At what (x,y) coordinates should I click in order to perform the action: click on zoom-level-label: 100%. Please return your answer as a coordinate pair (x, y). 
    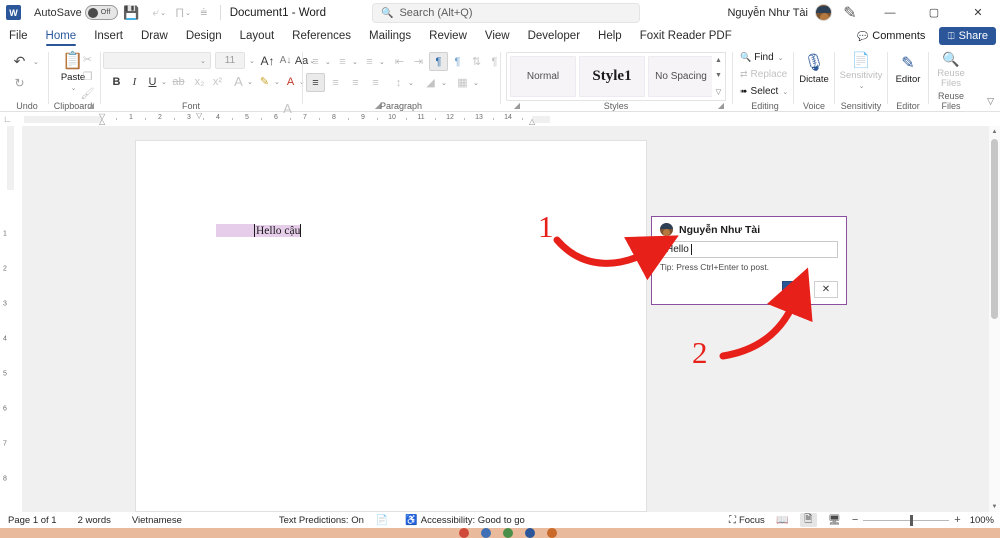
    Looking at the image, I should click on (982, 520).